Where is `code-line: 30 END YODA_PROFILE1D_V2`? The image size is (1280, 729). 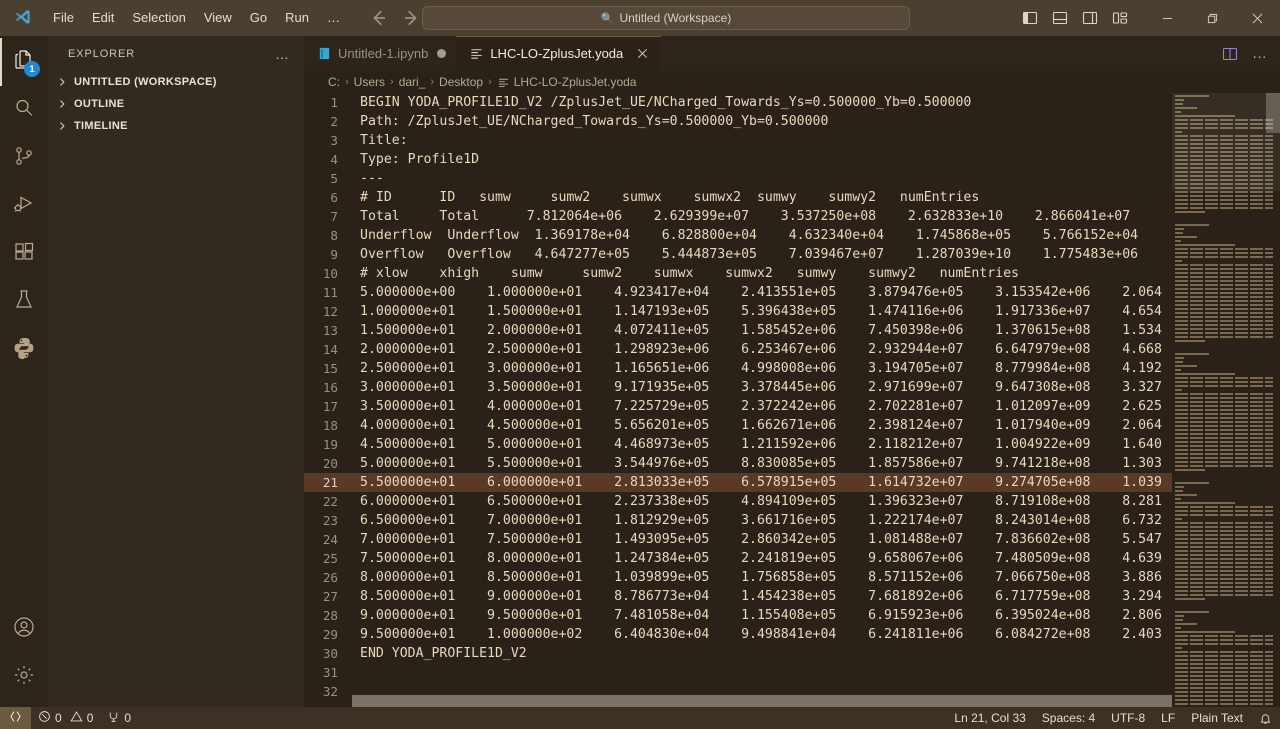 code-line: 30 END YODA_PROFILE1D_V2 is located at coordinates (738, 653).